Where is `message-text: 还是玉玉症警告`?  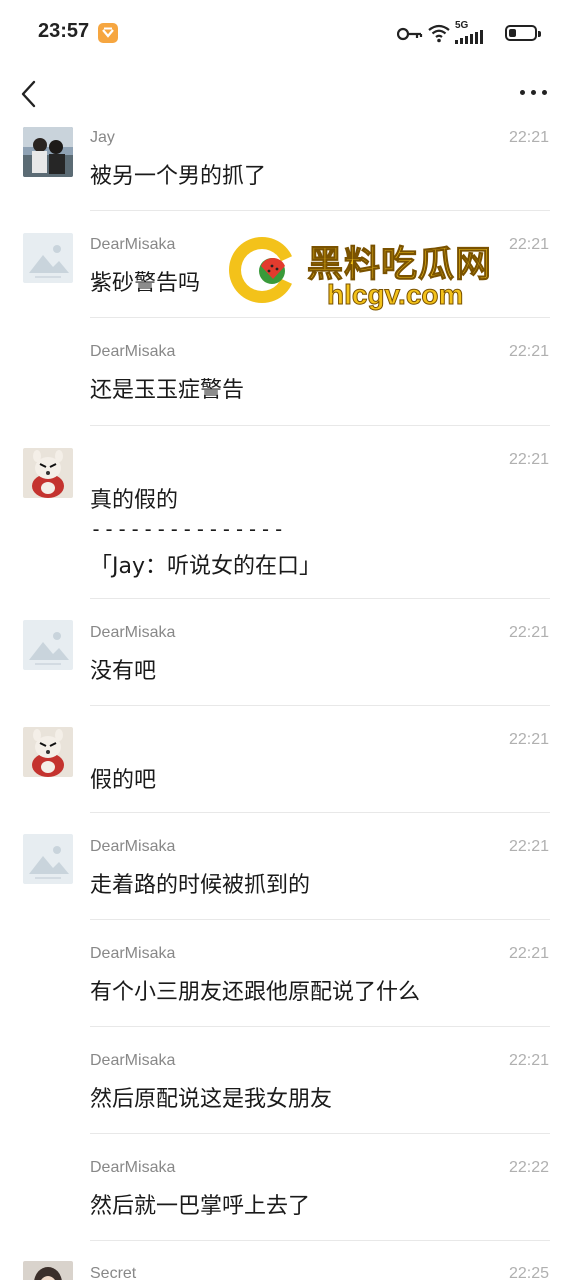 message-text: 还是玉玉症警告 is located at coordinates (167, 390).